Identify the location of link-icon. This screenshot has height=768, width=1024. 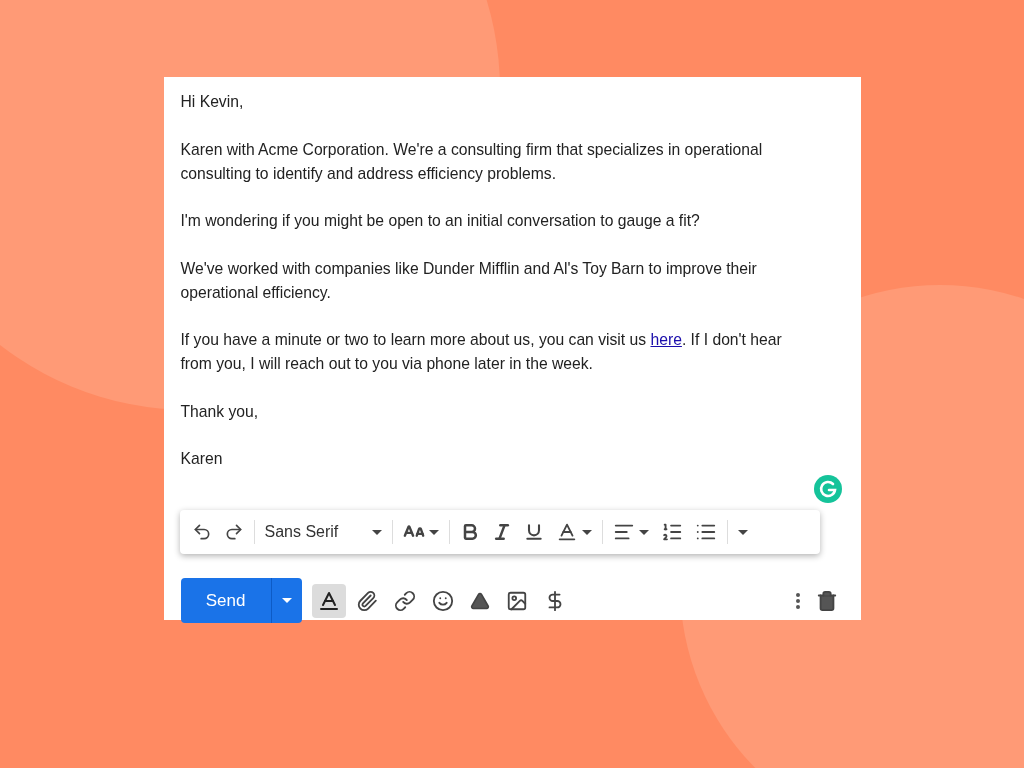
(404, 600).